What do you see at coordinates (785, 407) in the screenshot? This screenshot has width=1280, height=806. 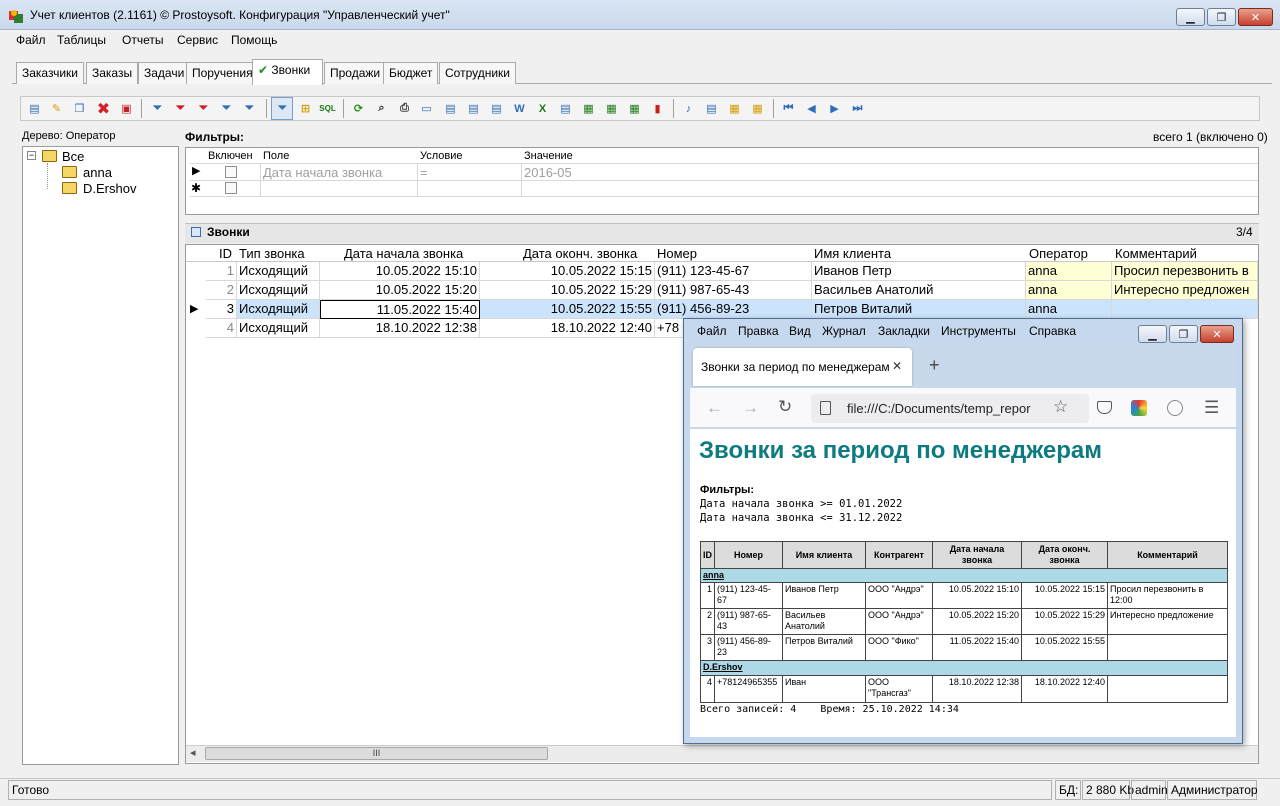 I see `reload-icon: ↻` at bounding box center [785, 407].